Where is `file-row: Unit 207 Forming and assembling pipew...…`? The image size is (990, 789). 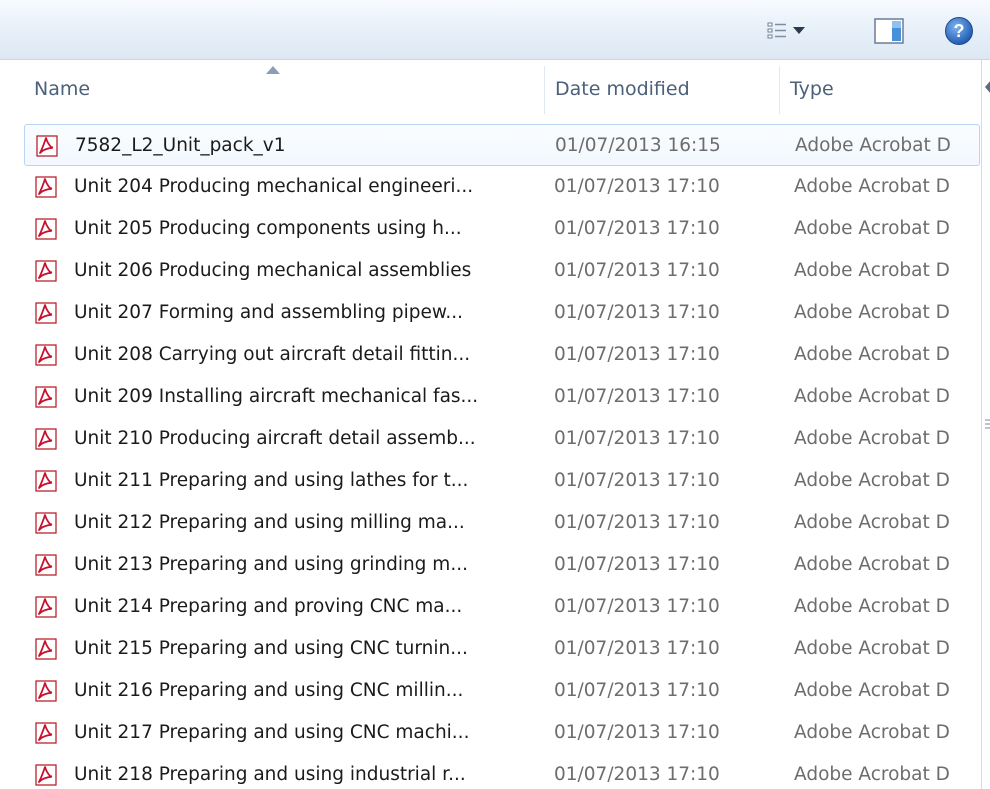
file-row: Unit 207 Forming and assembling pipew...… is located at coordinates (502, 313).